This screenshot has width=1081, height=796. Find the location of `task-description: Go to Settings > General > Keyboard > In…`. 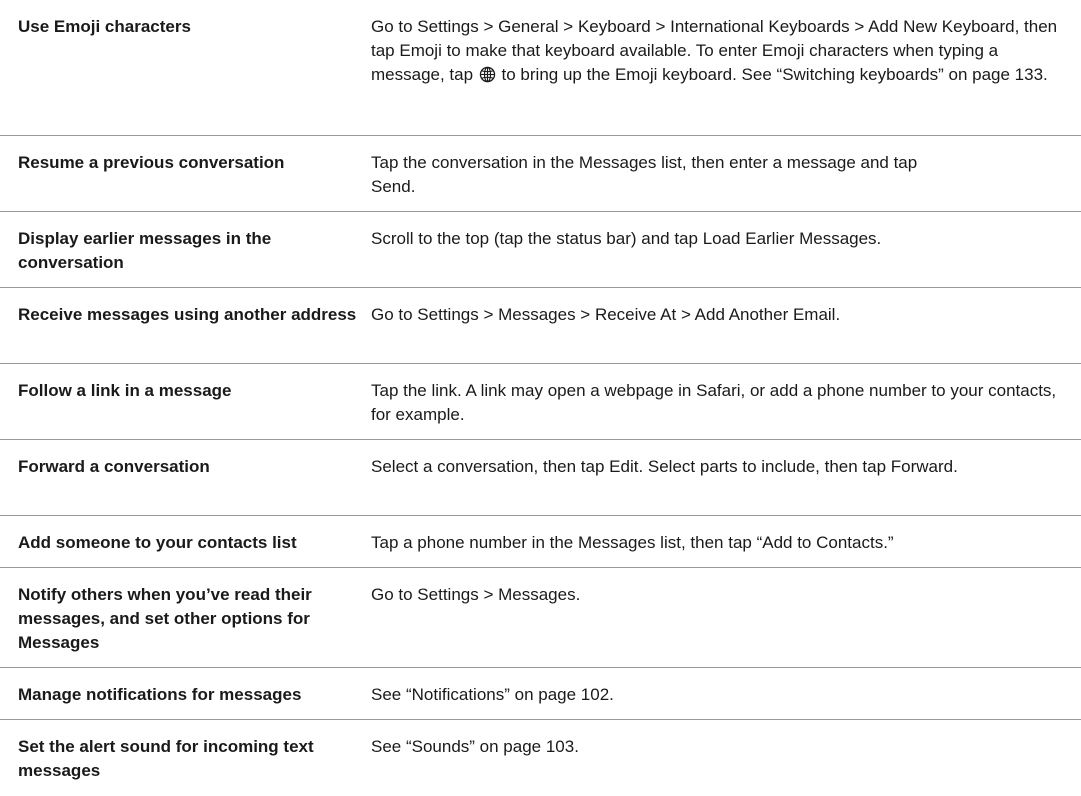

task-description: Go to Settings > General > Keyboard > In… is located at coordinates (726, 67).